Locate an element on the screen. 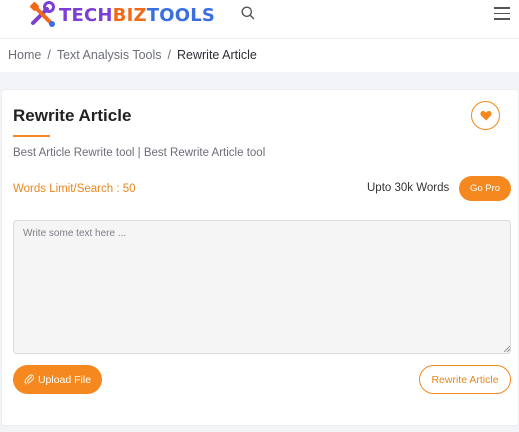 The width and height of the screenshot is (519, 432). words-limit-label: Words Limit/Search : 50 is located at coordinates (74, 189).